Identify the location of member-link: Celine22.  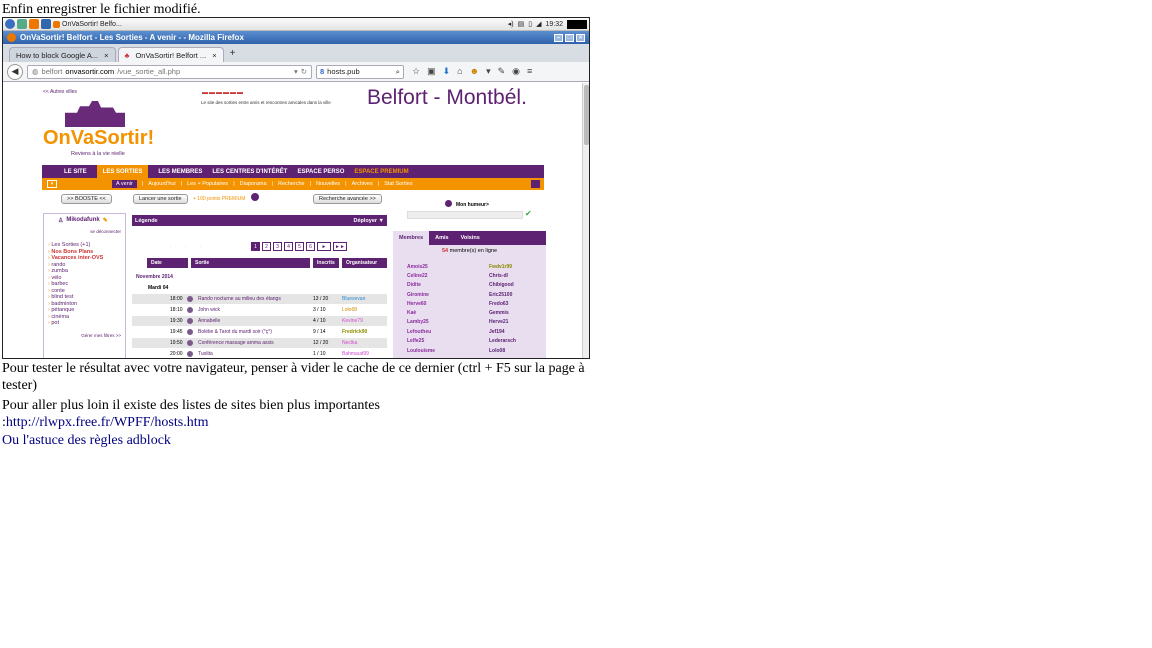
(417, 276).